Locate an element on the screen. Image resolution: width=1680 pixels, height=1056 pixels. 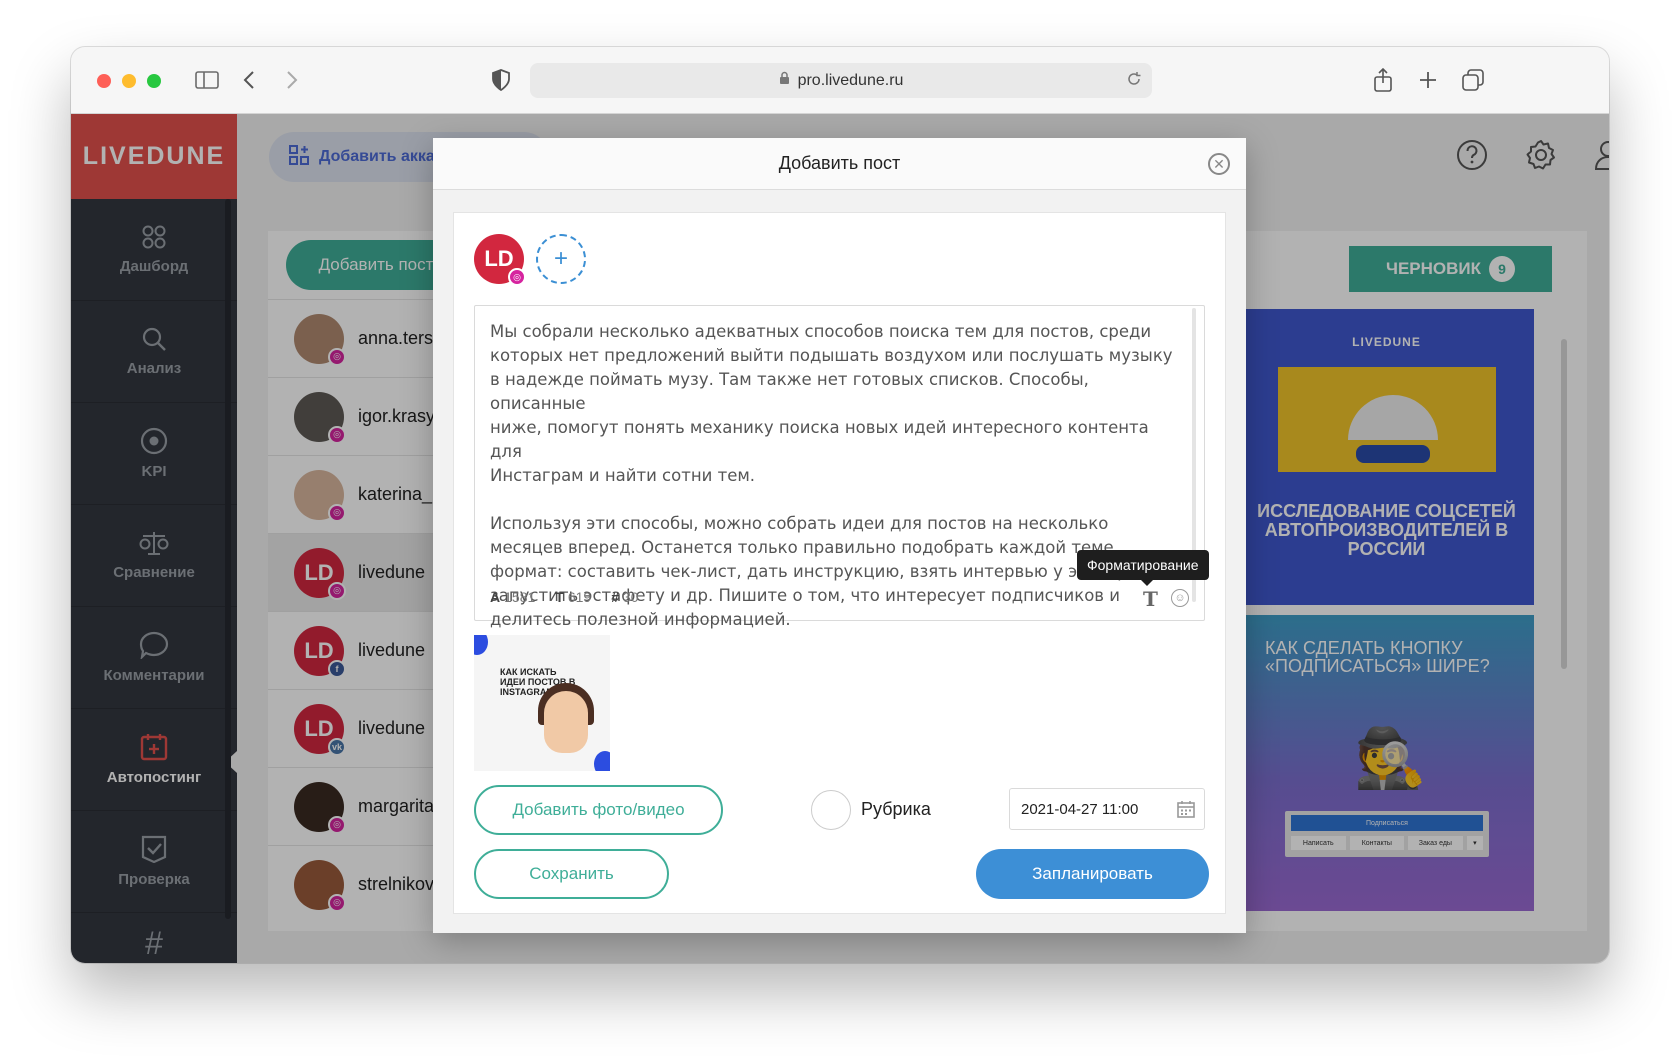
avatar-initials: LD is located at coordinates (499, 258).